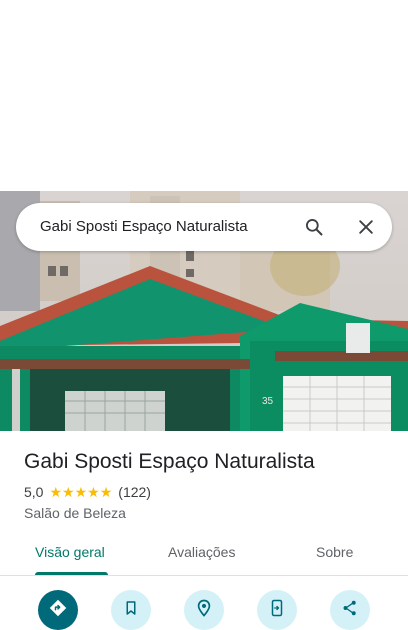  I want to click on svg-text: 35, so click(268, 401).